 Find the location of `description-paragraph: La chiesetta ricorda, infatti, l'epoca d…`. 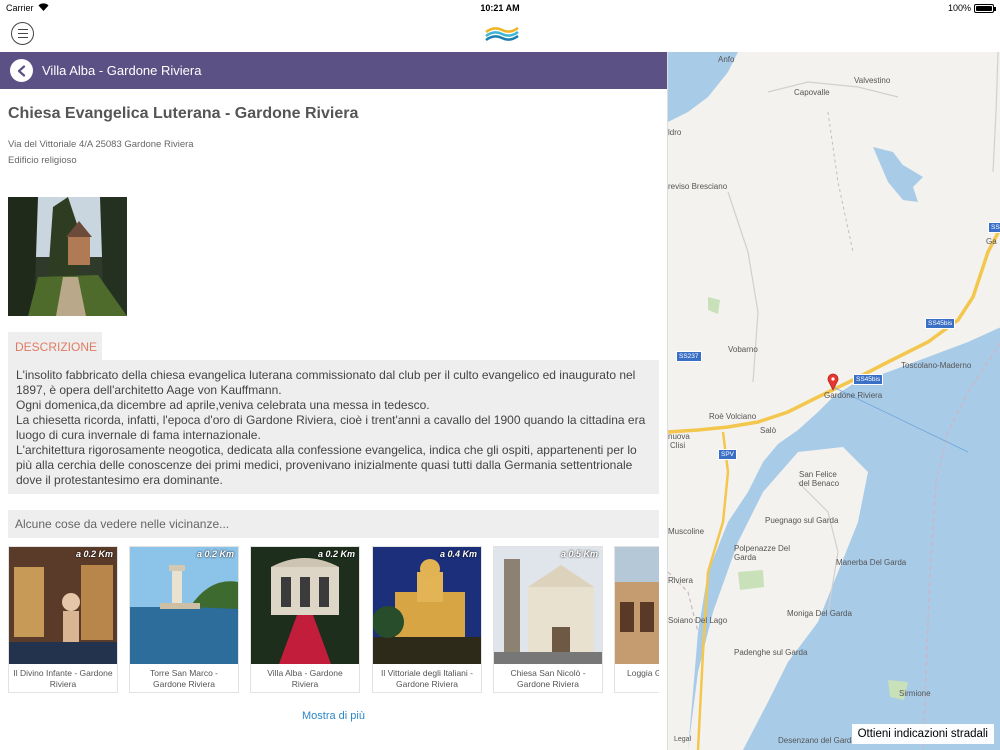

description-paragraph: La chiesetta ricorda, infatti, l'epoca d… is located at coordinates (331, 427).